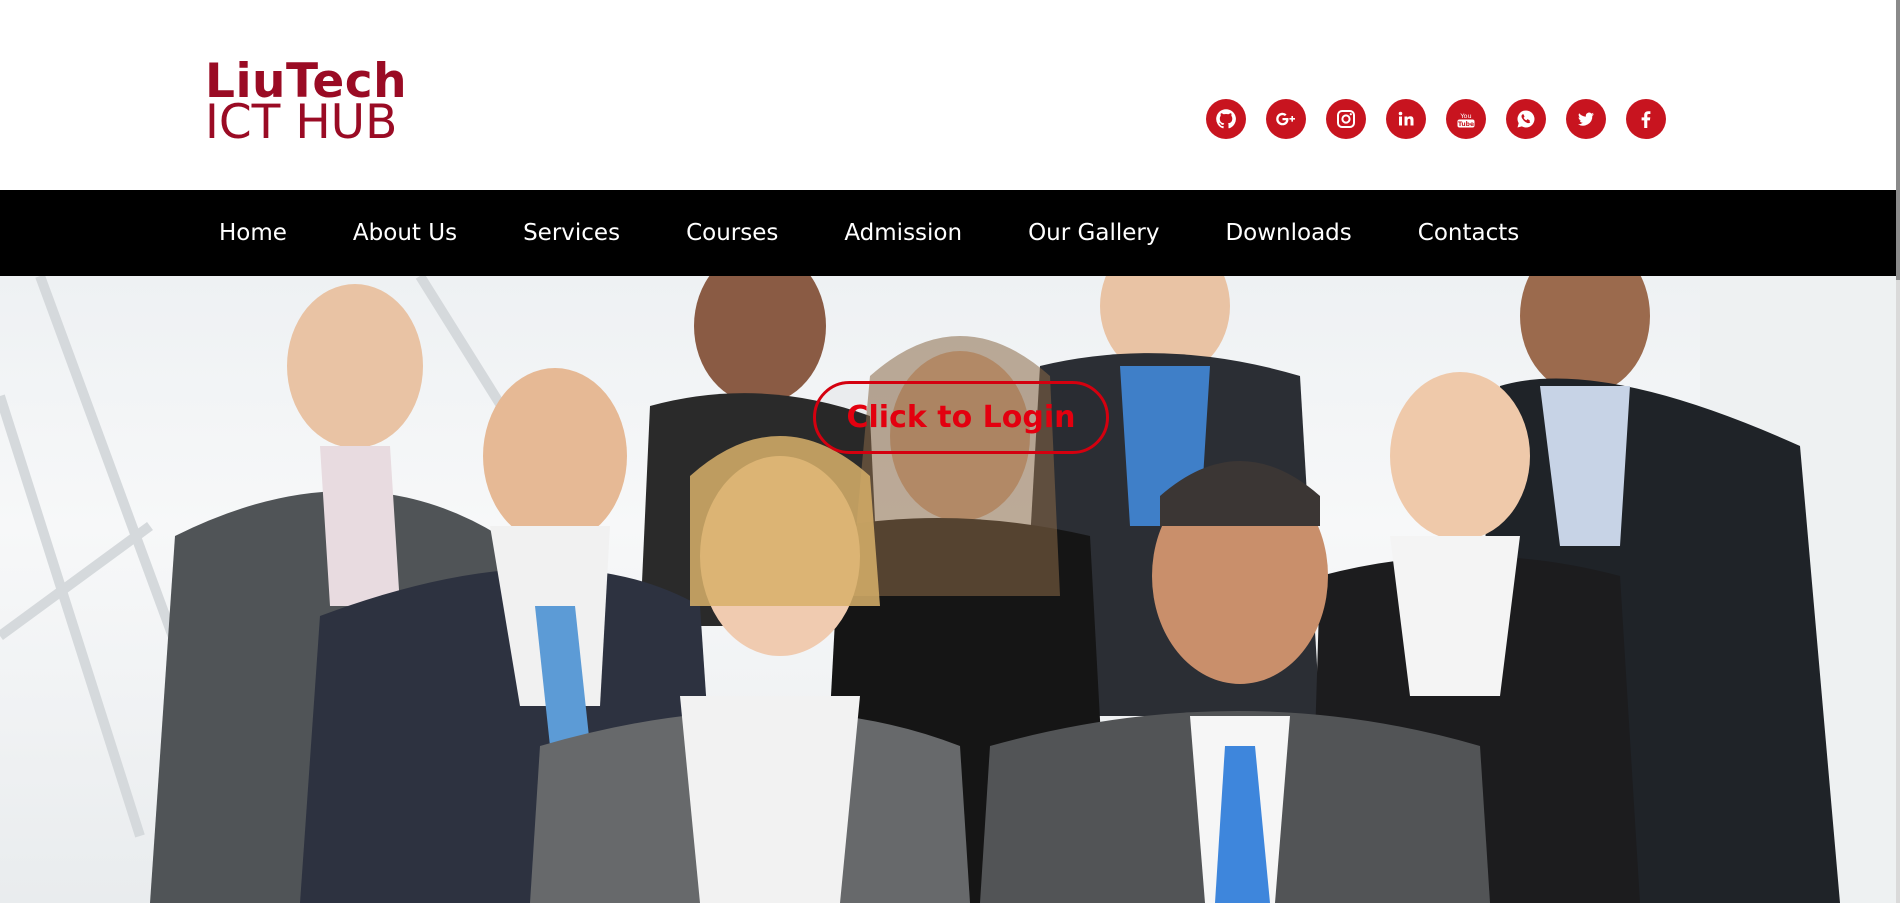 The height and width of the screenshot is (903, 1900). What do you see at coordinates (1288, 233) in the screenshot?
I see `nav-item-downloads: Downloads` at bounding box center [1288, 233].